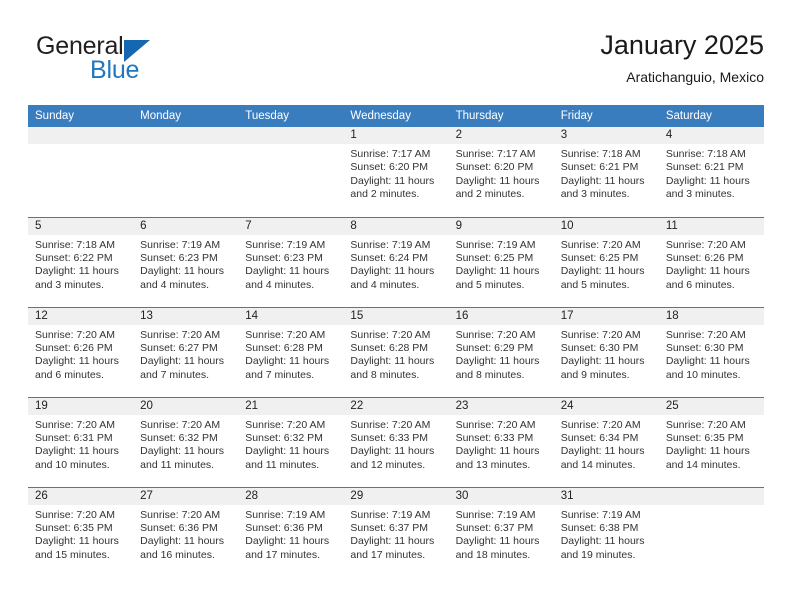 The image size is (792, 612). I want to click on day-number: 11, so click(711, 226).